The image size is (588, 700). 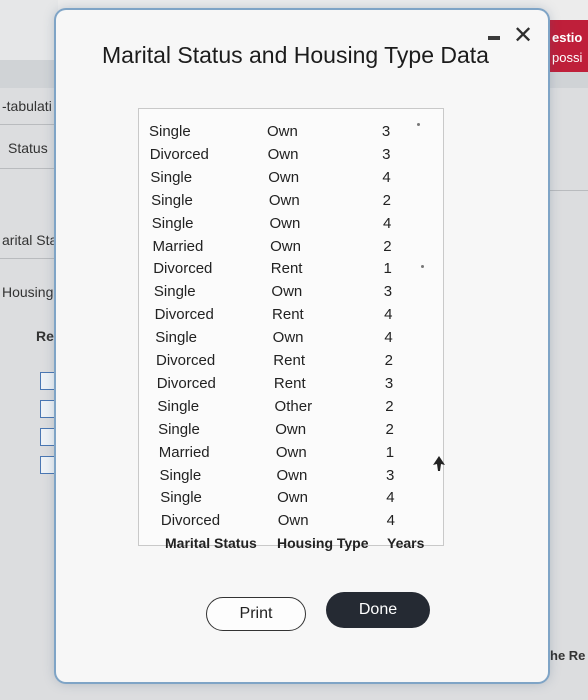 I want to click on background-right-text: possi, so click(x=567, y=57).